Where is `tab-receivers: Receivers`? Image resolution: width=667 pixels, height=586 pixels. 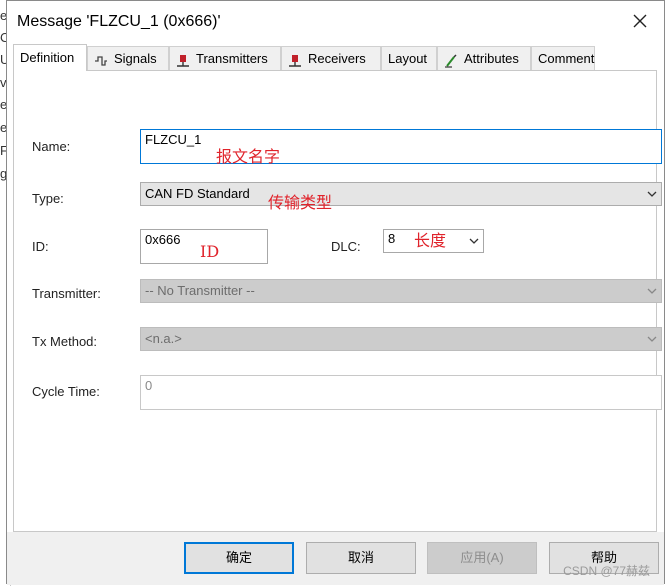 tab-receivers: Receivers is located at coordinates (331, 58).